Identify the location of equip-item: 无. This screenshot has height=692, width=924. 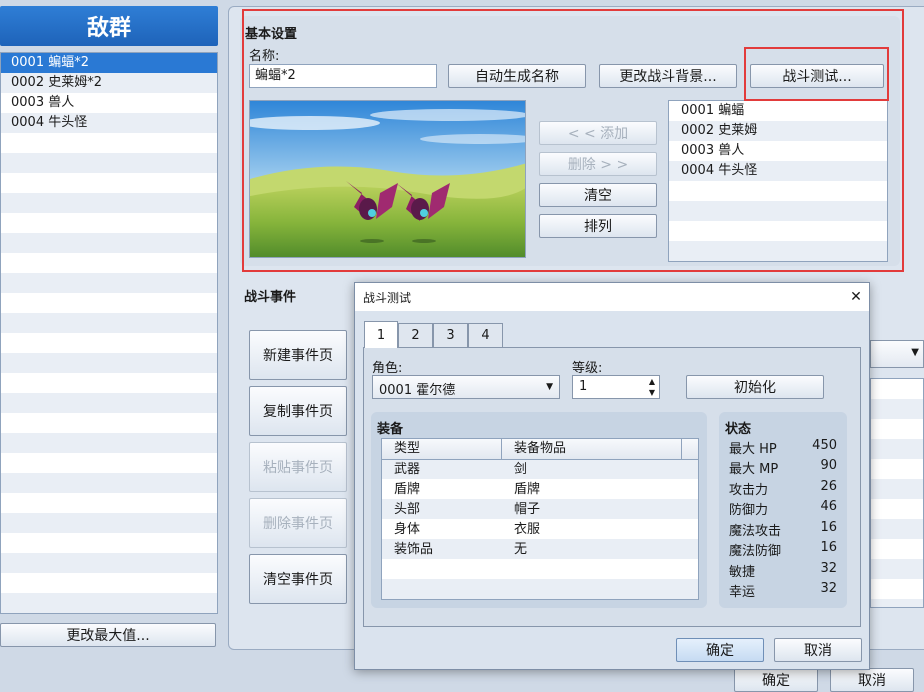
(521, 549).